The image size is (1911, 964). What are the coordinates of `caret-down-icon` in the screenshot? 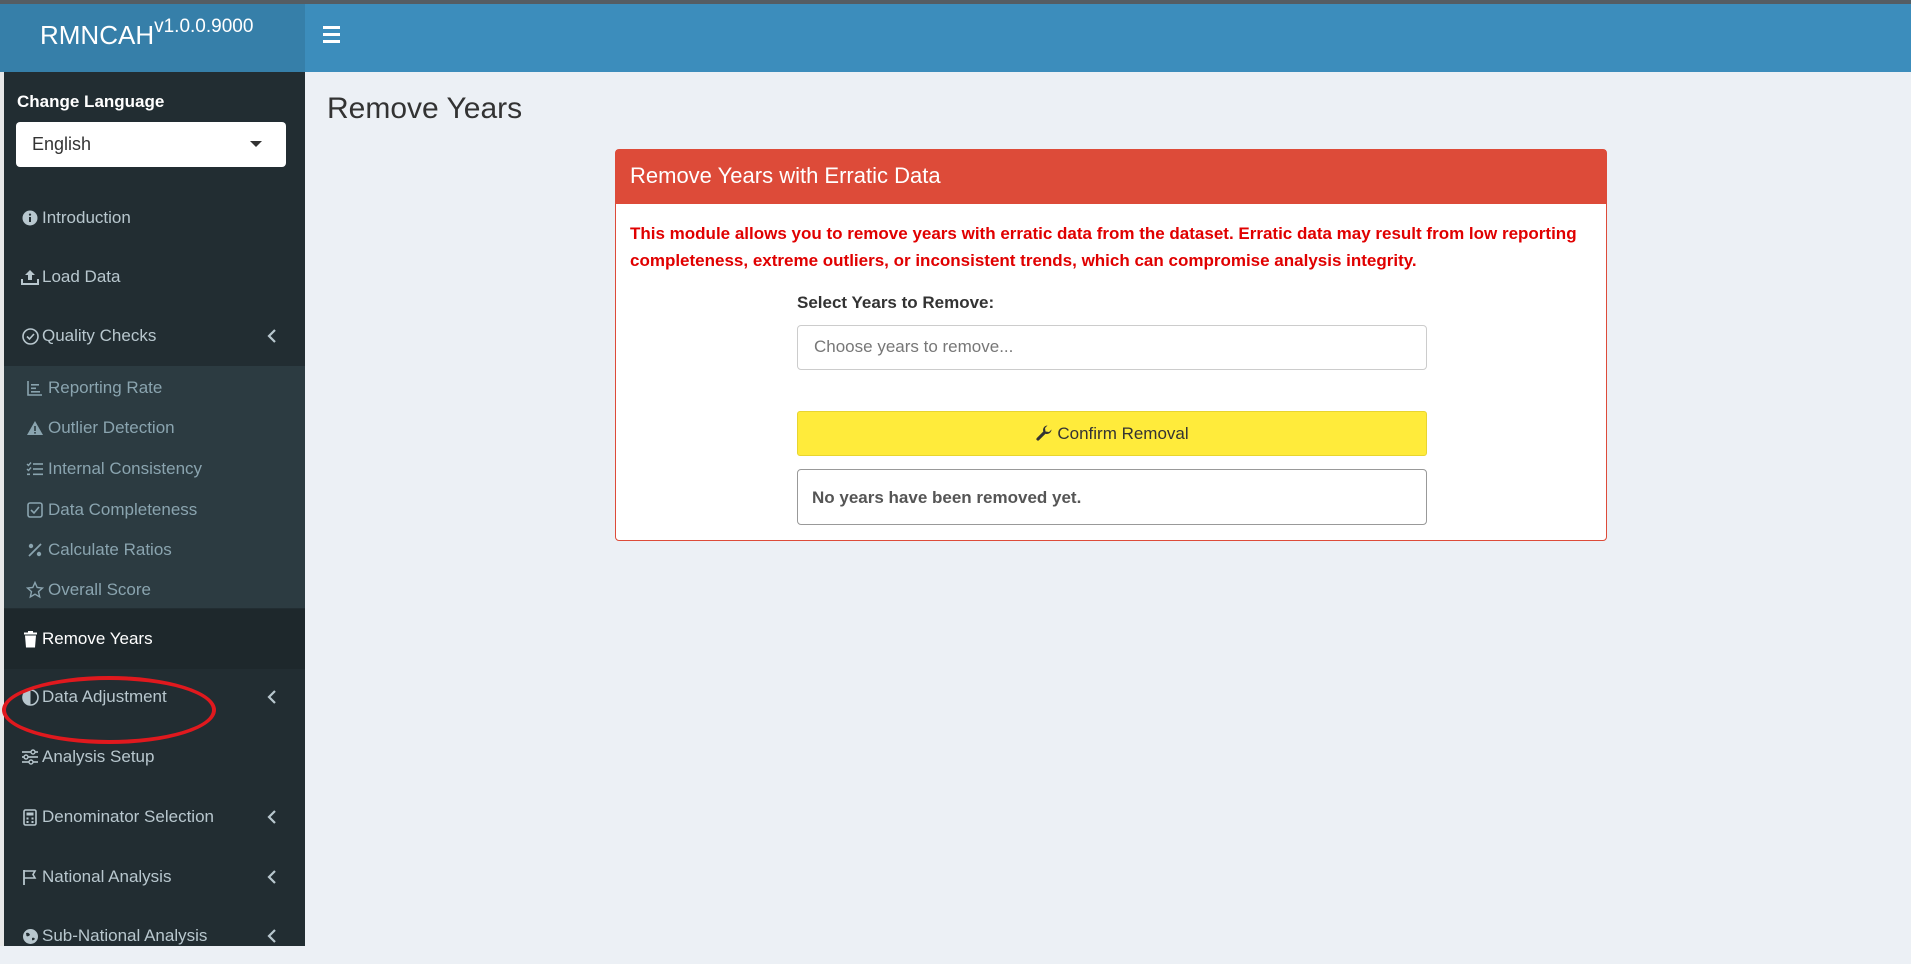 It's located at (256, 144).